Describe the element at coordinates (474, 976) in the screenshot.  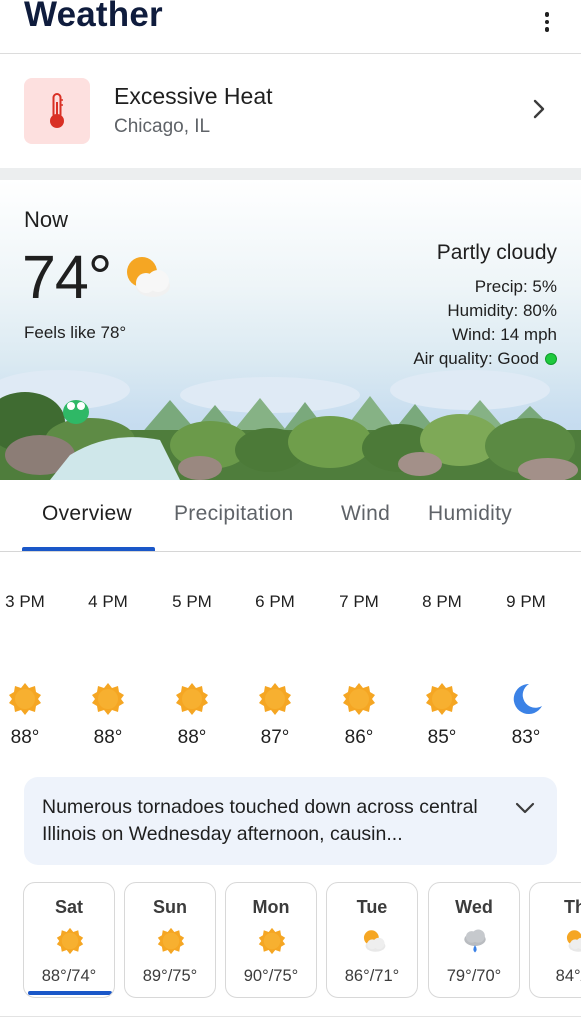
I see `day-range: 79°/70°` at that location.